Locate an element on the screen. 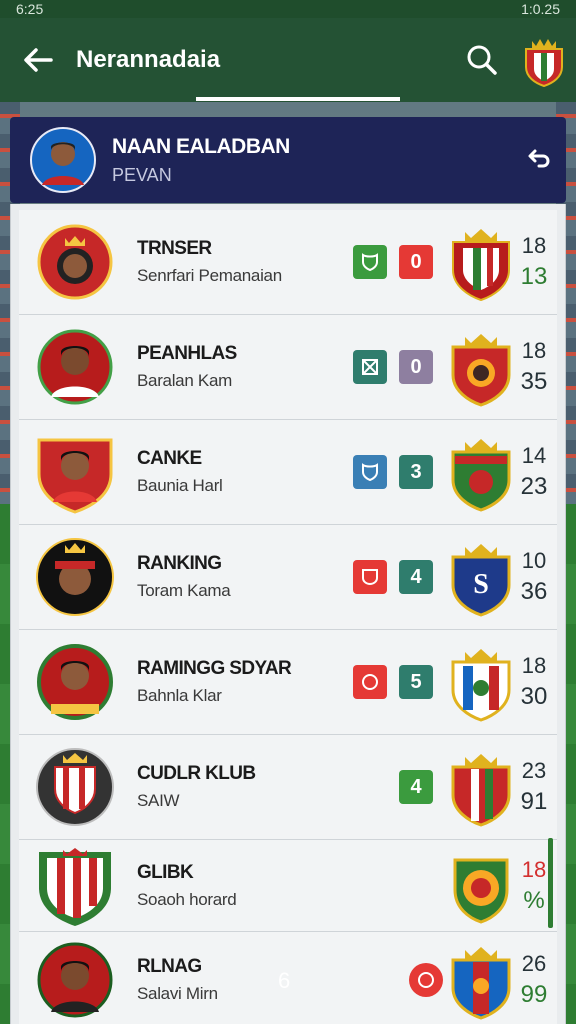 This screenshot has width=576, height=1024. score-bottom: 13 is located at coordinates (534, 276).